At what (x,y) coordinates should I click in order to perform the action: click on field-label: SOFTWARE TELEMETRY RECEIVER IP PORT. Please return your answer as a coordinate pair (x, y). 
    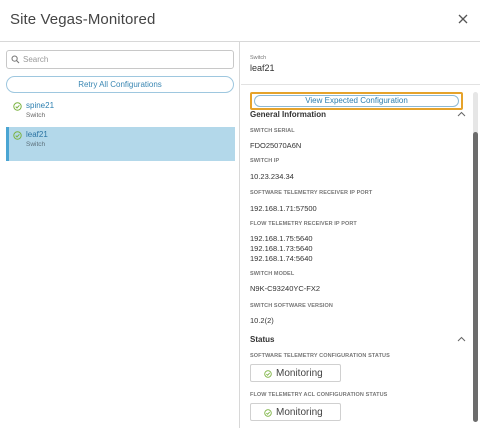
    Looking at the image, I should click on (311, 193).